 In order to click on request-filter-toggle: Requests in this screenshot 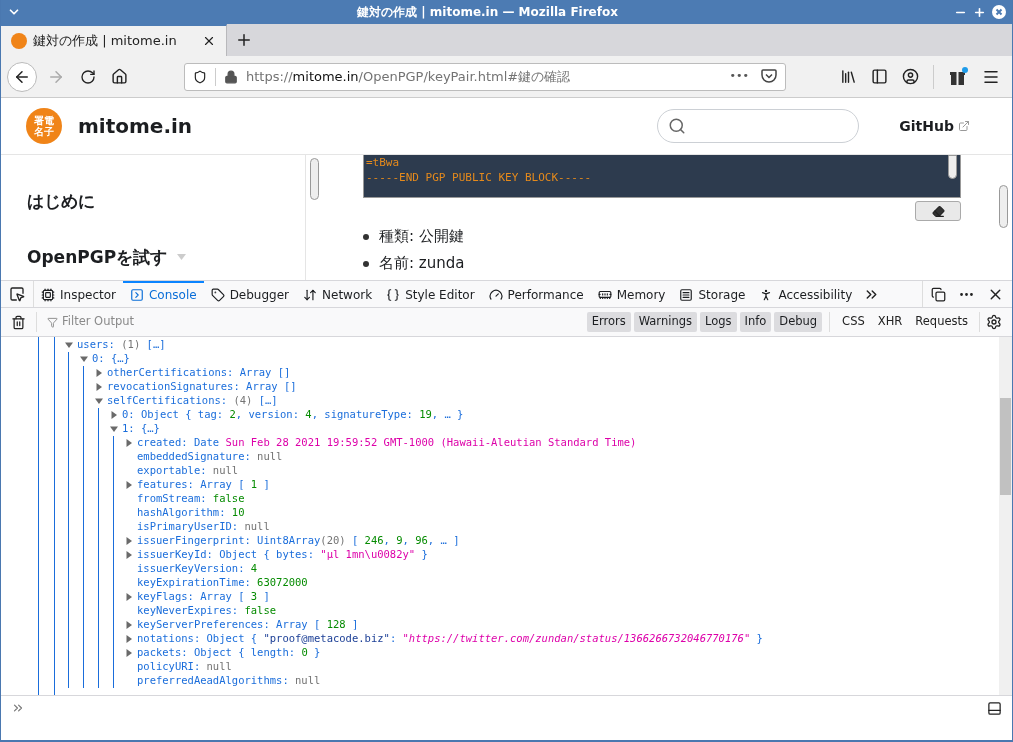, I will do `click(941, 322)`.